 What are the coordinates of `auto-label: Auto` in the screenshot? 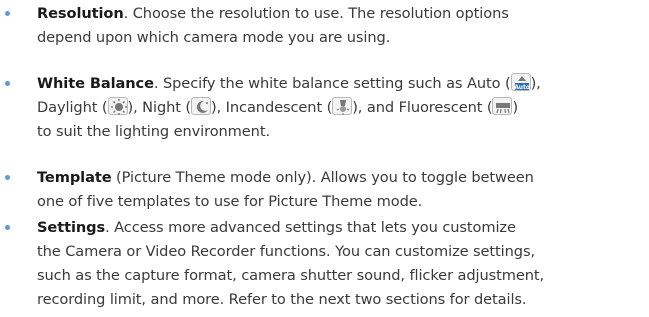 It's located at (522, 87).